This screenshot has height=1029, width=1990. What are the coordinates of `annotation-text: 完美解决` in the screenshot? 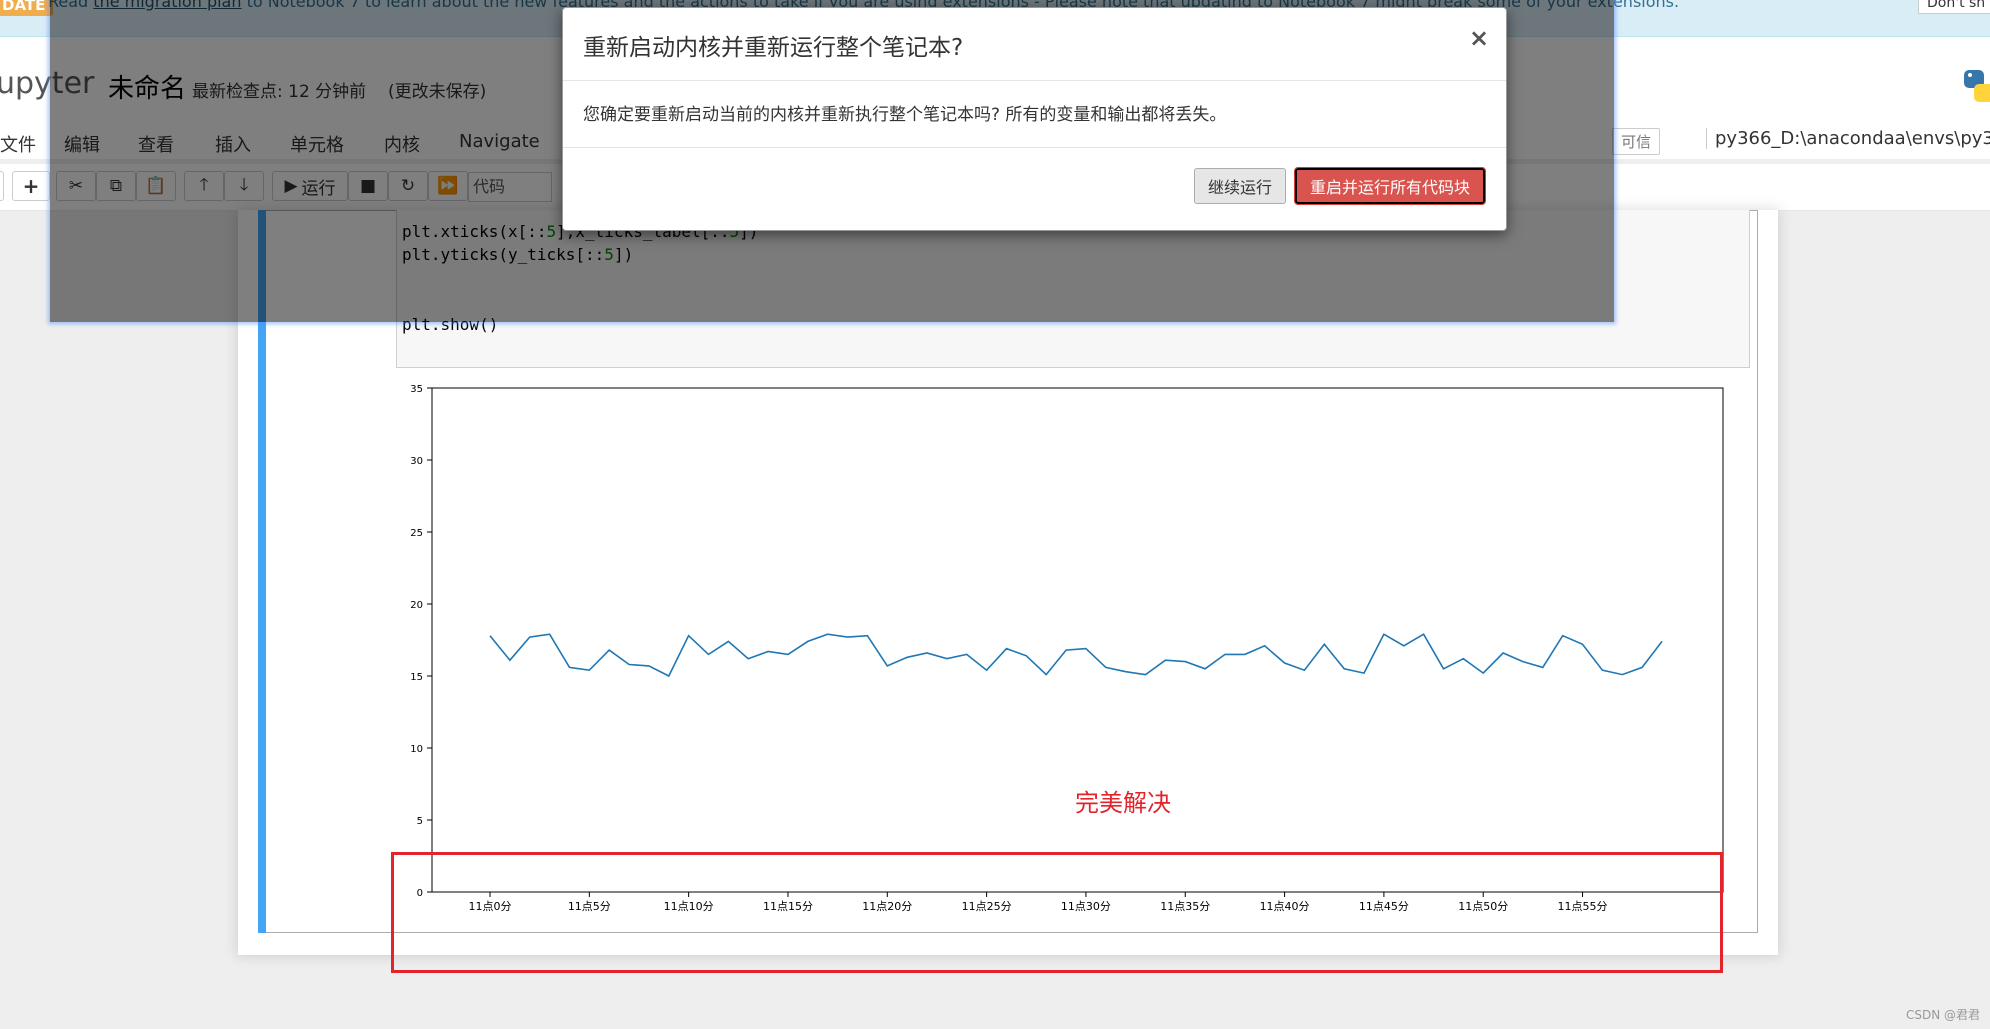 It's located at (1123, 803).